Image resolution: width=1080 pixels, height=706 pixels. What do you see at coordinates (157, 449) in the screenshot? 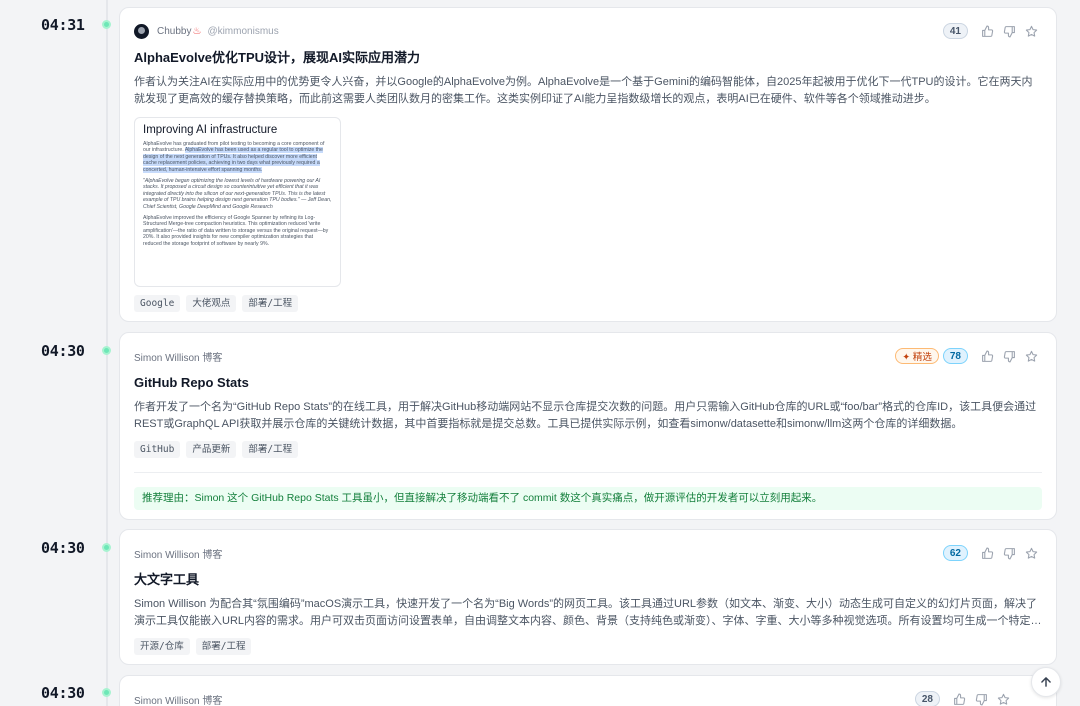
I see `tag: GitHub` at bounding box center [157, 449].